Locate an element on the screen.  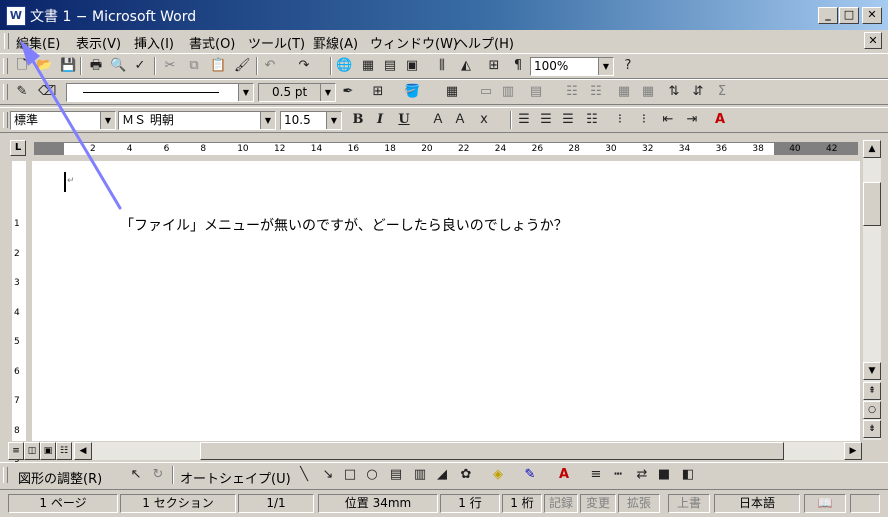
drawing-icon: ◭ is located at coordinates (466, 66).